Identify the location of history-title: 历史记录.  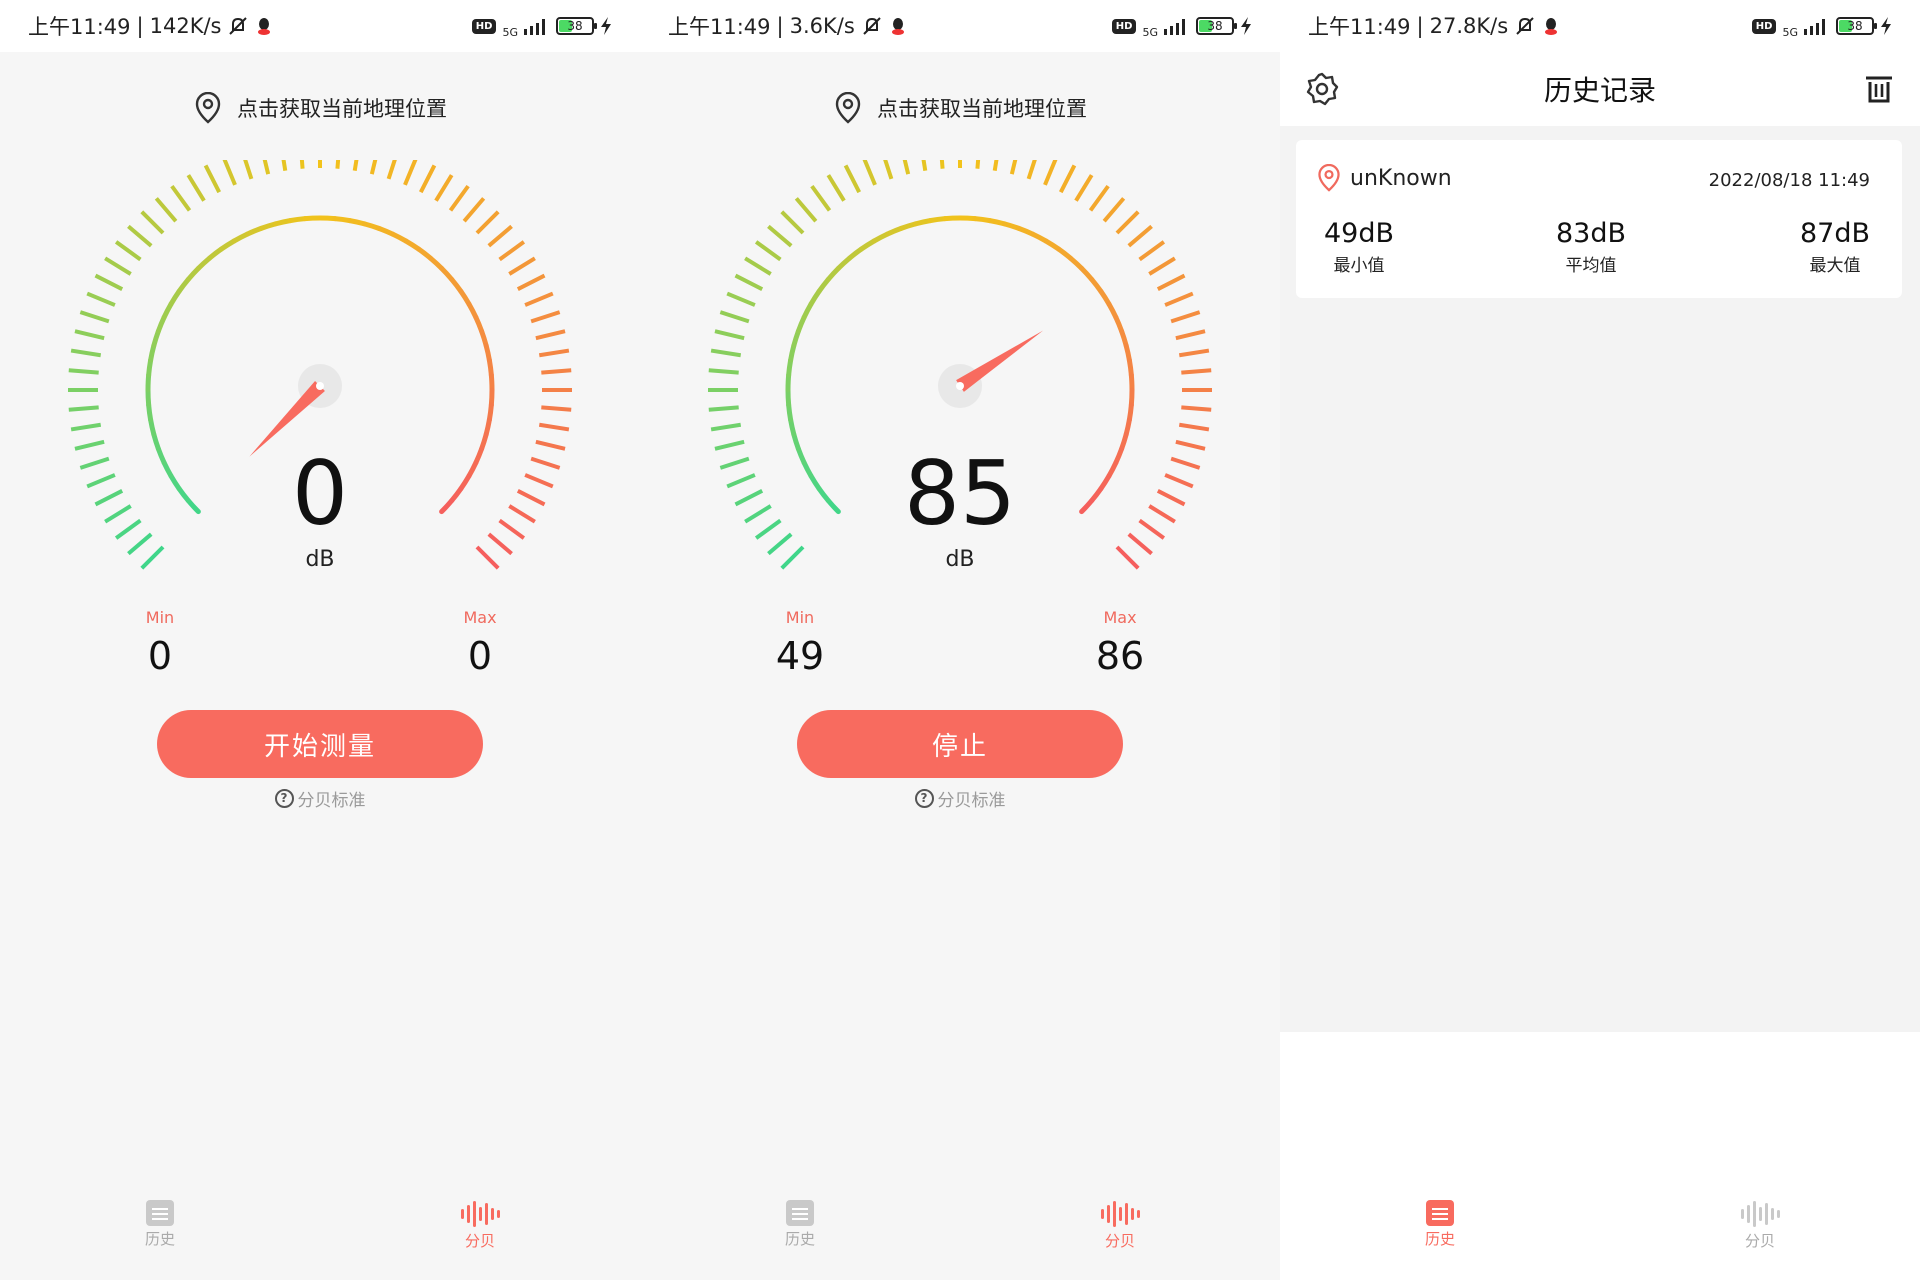
(1599, 90).